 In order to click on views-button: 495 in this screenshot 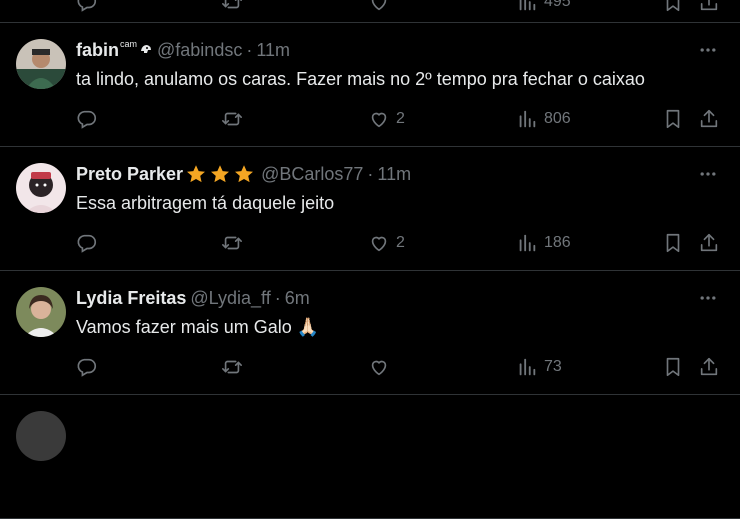, I will do `click(543, 7)`.